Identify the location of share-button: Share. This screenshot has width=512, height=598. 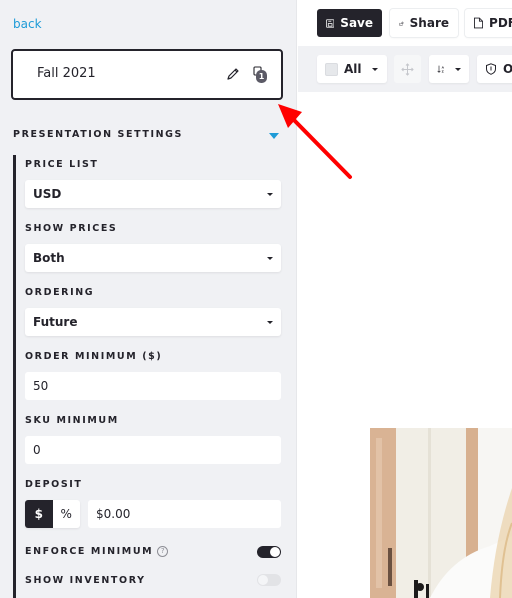
(424, 23).